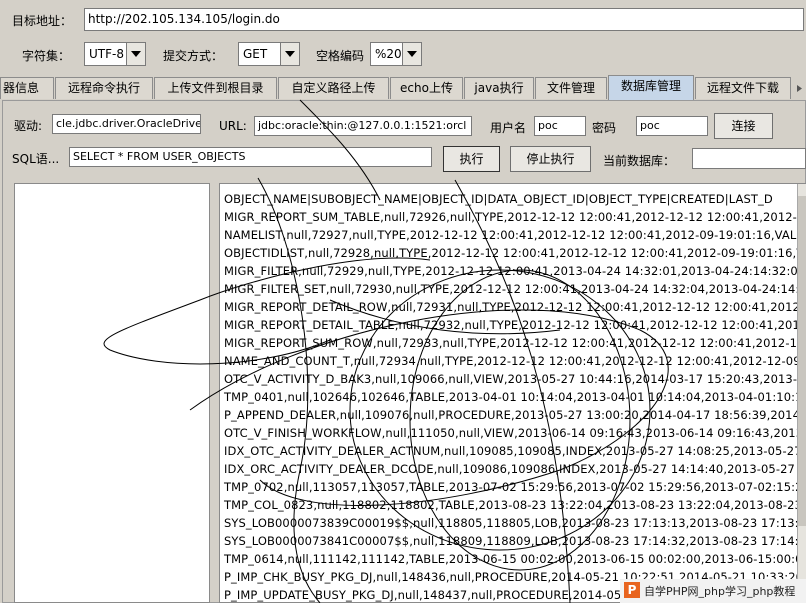  I want to click on method-value: GET, so click(255, 54).